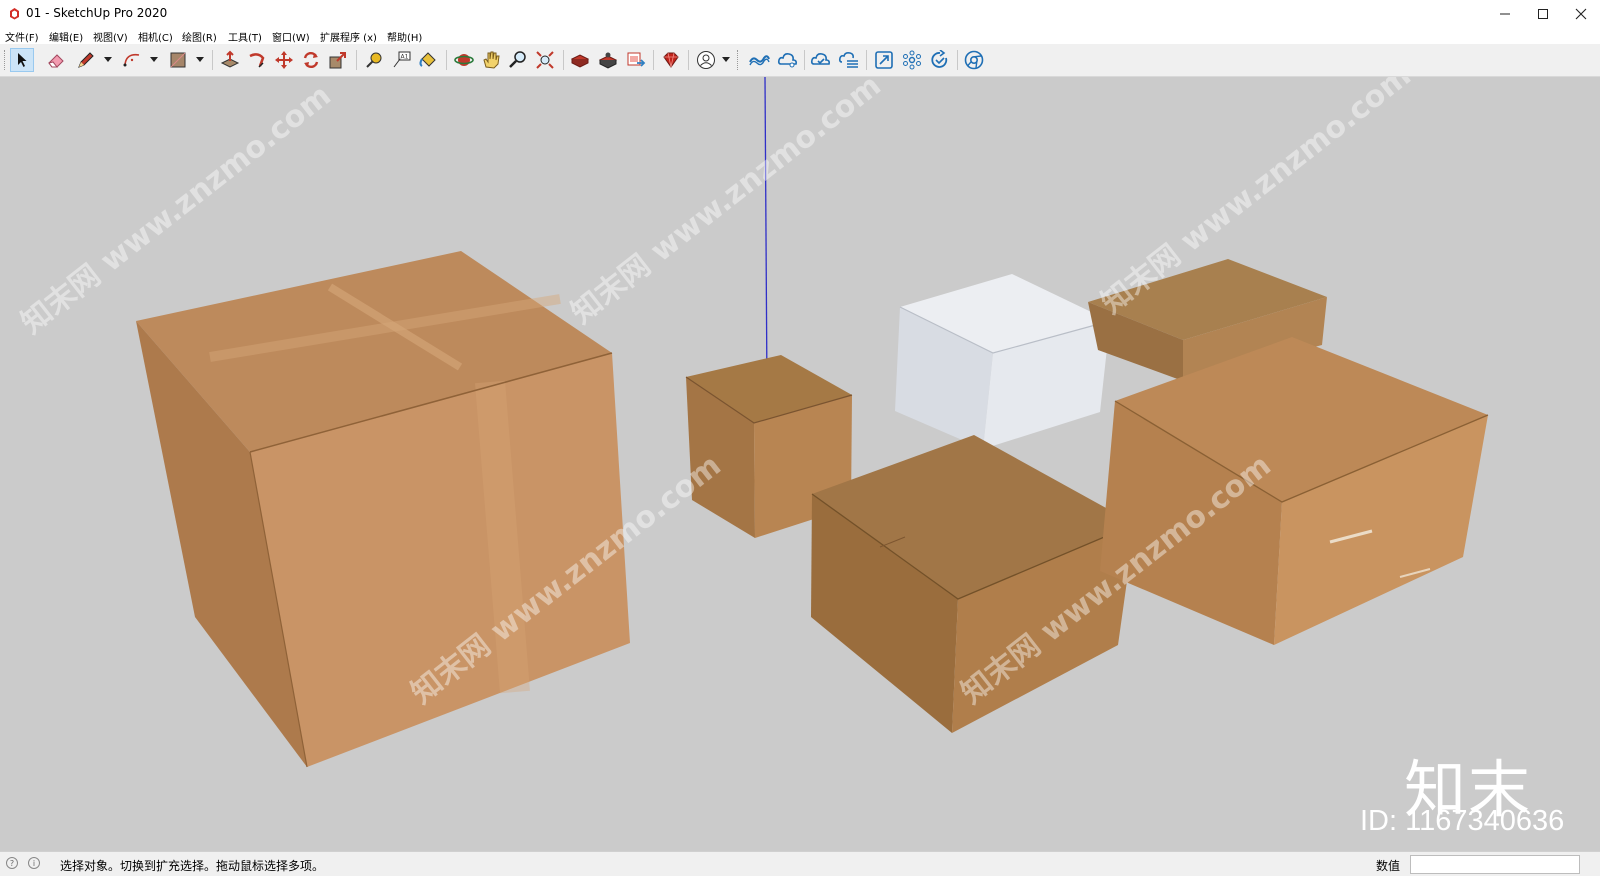 This screenshot has width=1600, height=876. I want to click on toolbar: A1, so click(800, 60).